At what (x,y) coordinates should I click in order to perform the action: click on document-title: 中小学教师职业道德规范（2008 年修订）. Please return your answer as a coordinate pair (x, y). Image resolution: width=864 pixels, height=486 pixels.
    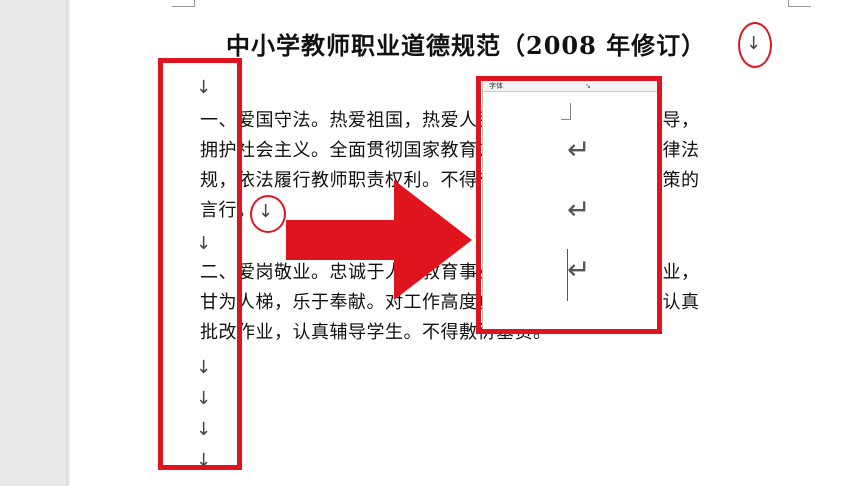
    Looking at the image, I should click on (466, 45).